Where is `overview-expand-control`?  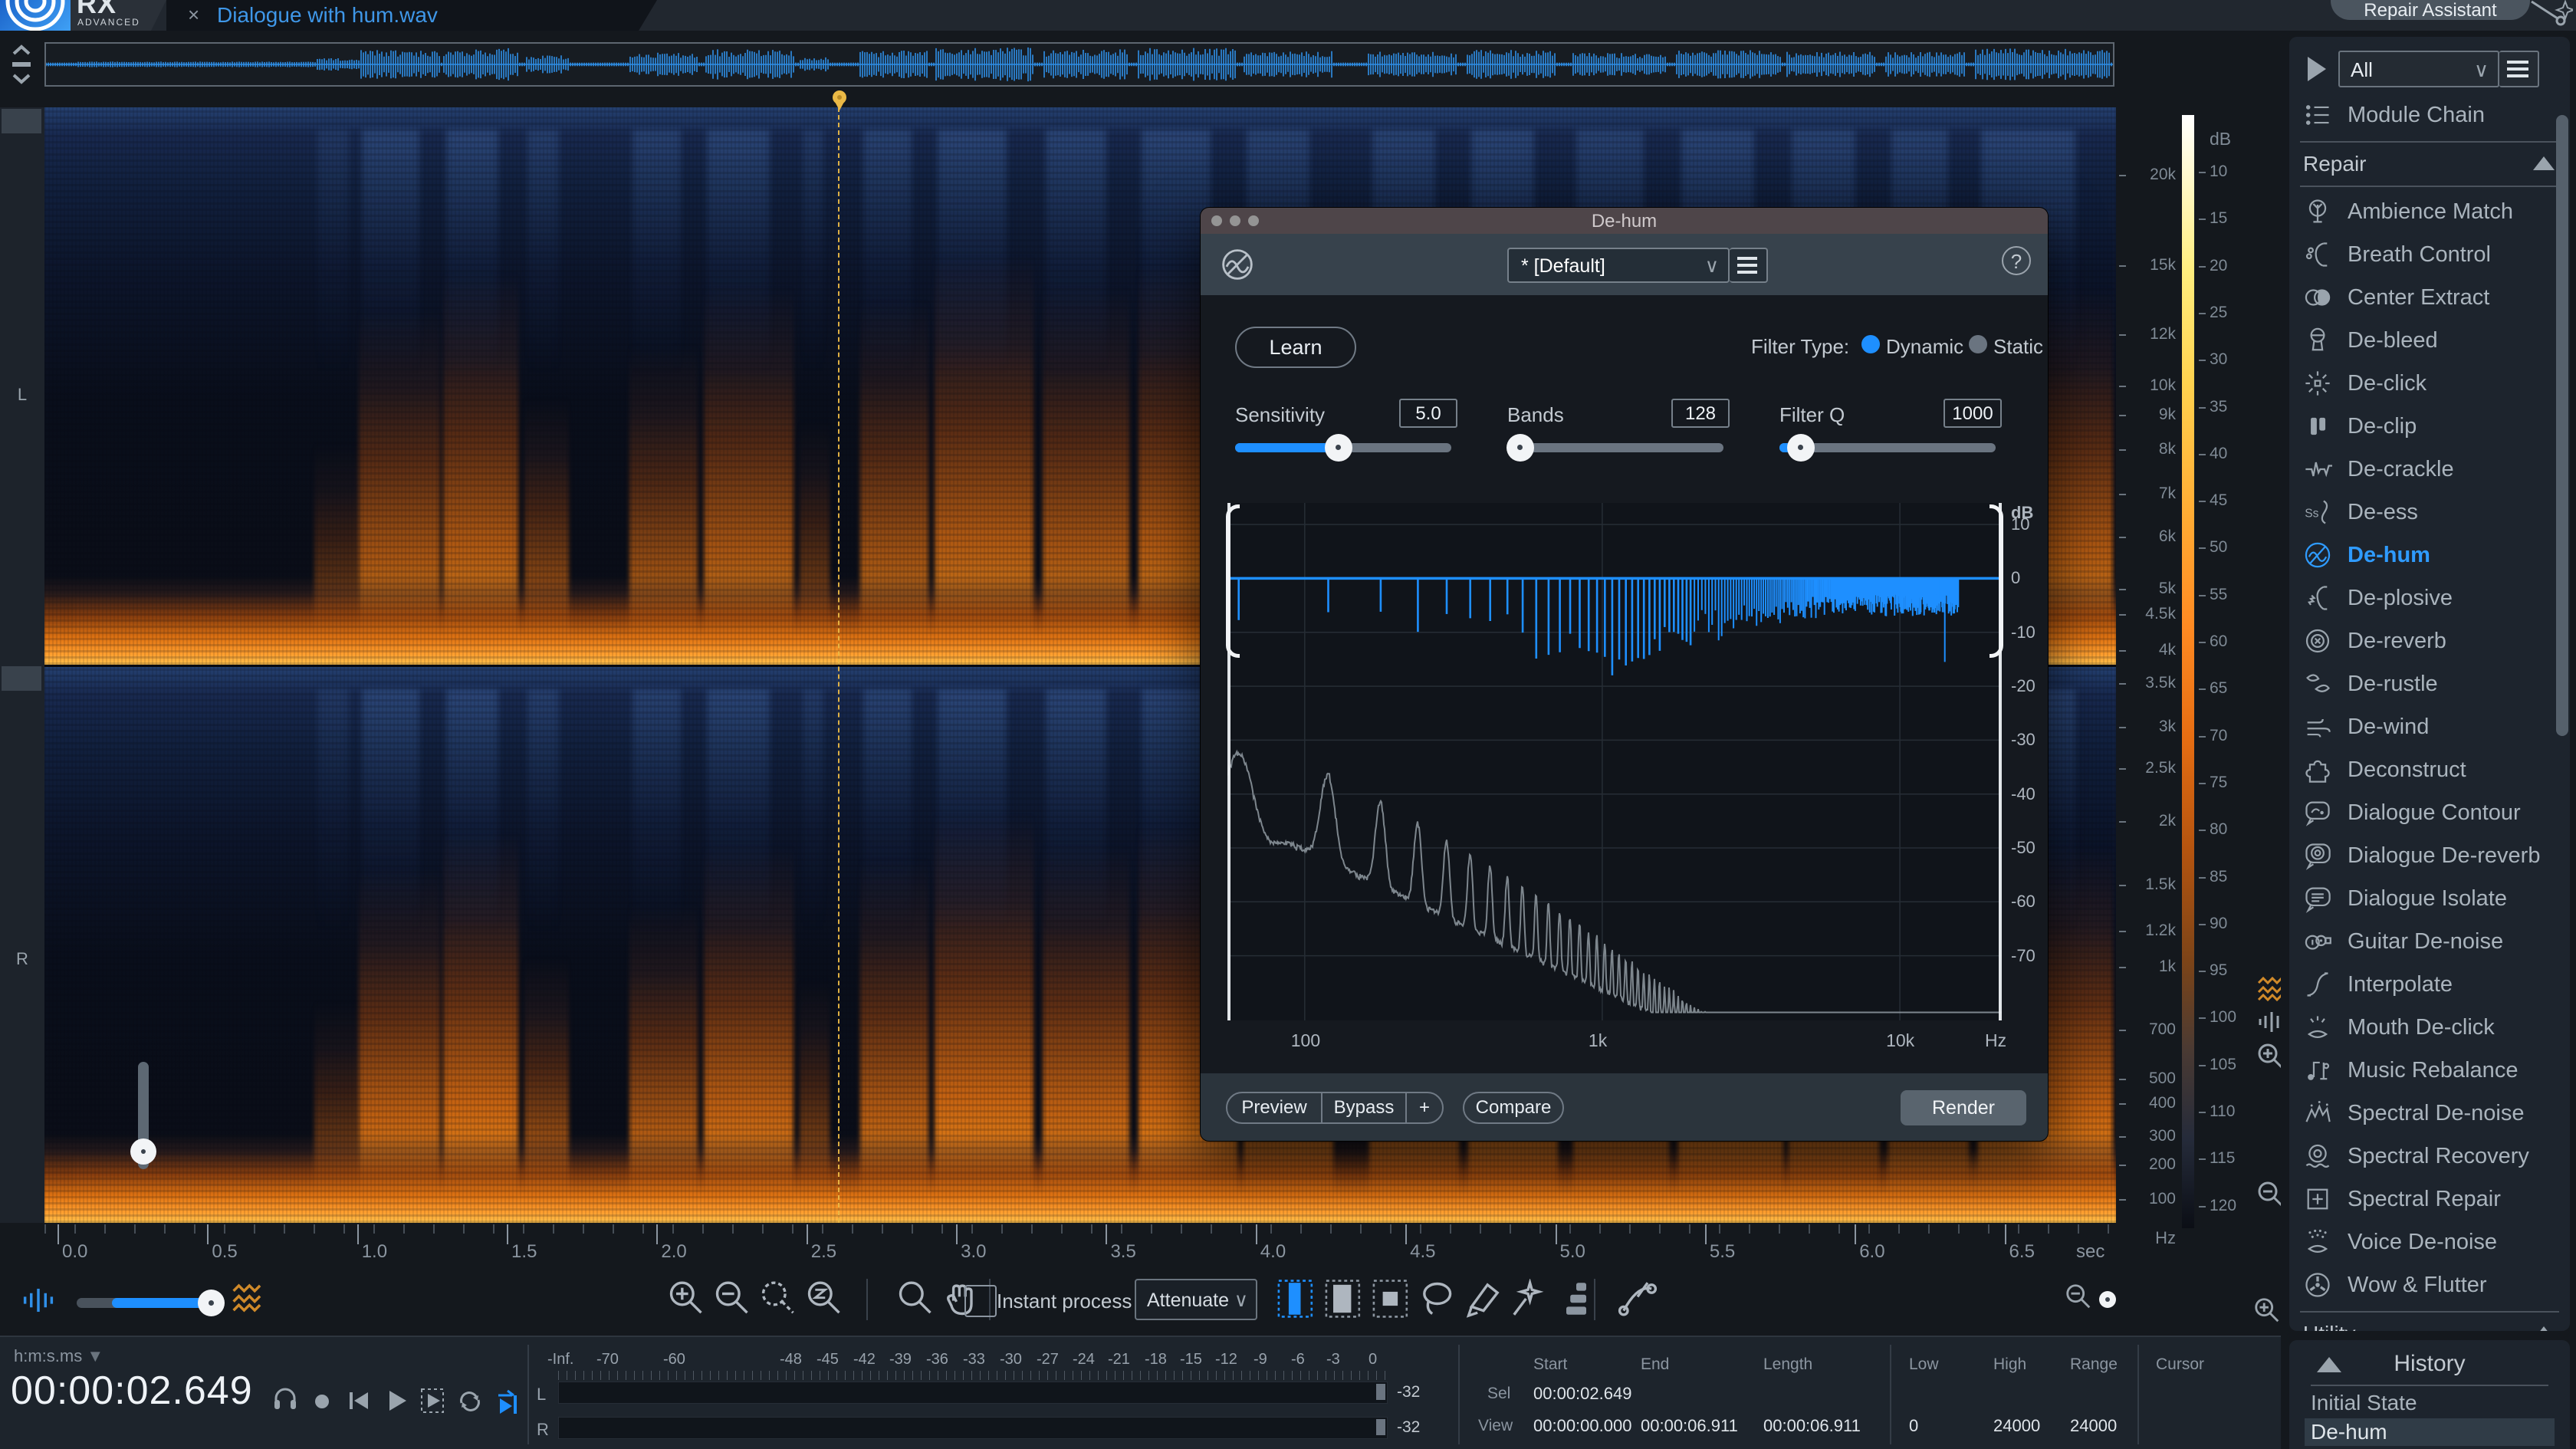
overview-expand-control is located at coordinates (22, 65).